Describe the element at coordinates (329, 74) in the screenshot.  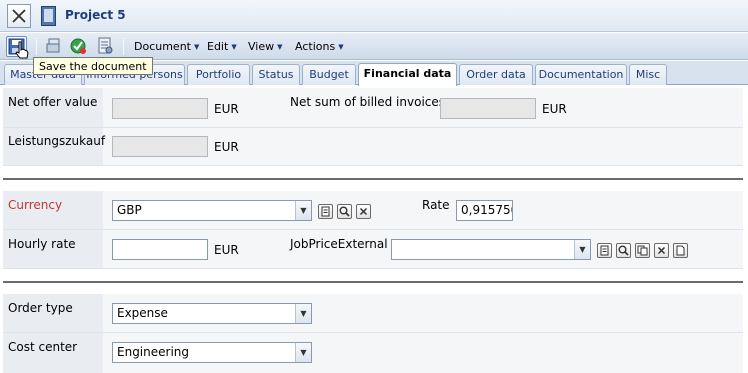
I see `tab-budget: Budget` at that location.